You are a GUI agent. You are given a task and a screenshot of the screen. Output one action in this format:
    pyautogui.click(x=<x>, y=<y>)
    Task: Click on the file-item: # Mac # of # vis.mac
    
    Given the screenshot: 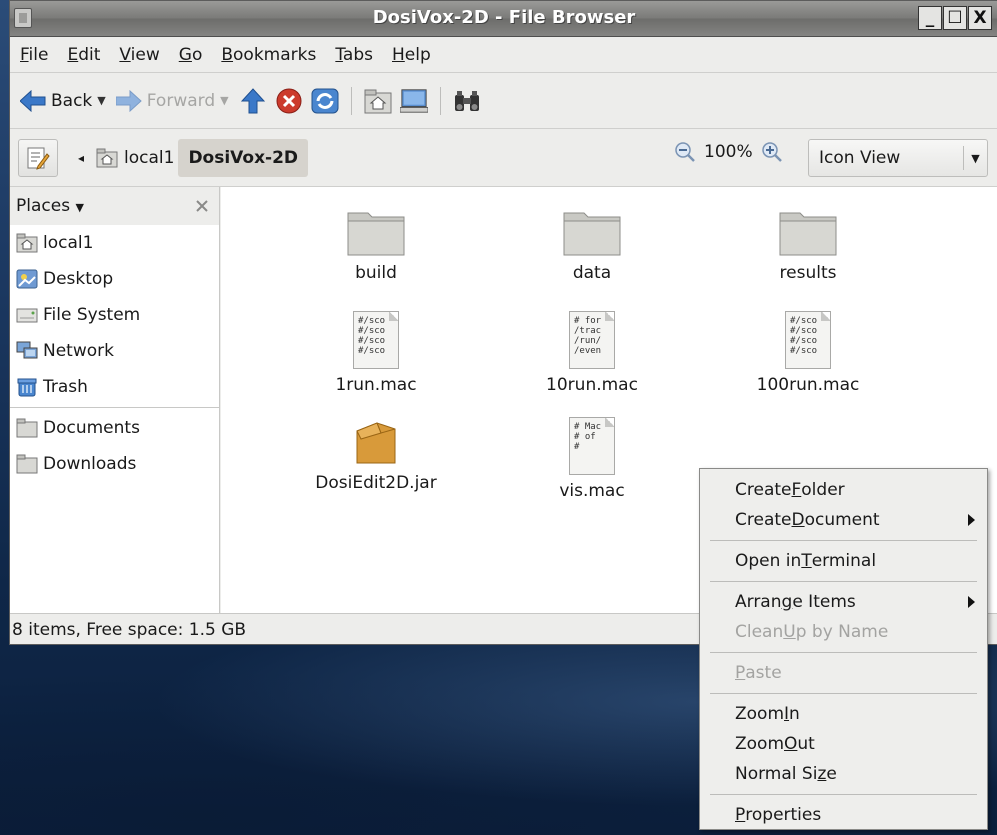 What is the action you would take?
    pyautogui.click(x=592, y=459)
    